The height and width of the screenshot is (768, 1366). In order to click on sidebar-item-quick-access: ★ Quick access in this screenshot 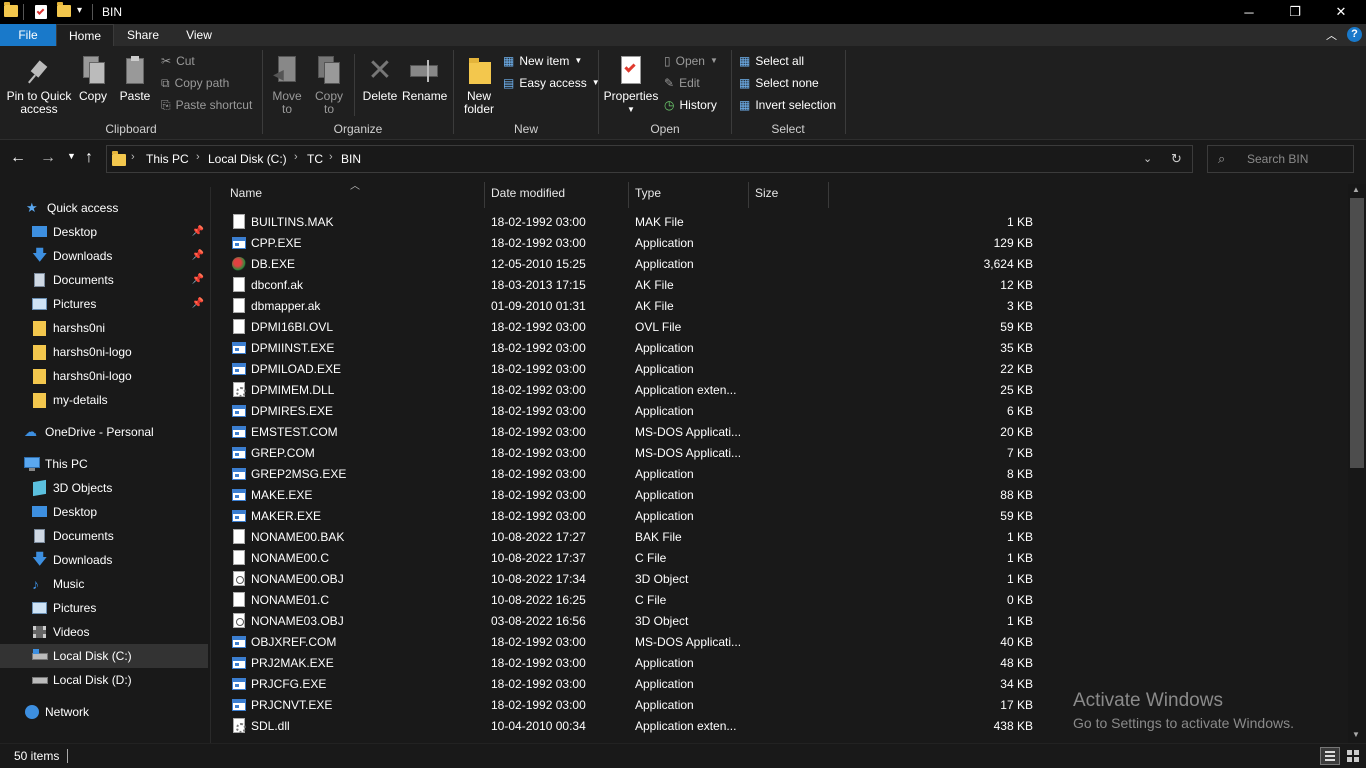, I will do `click(104, 208)`.